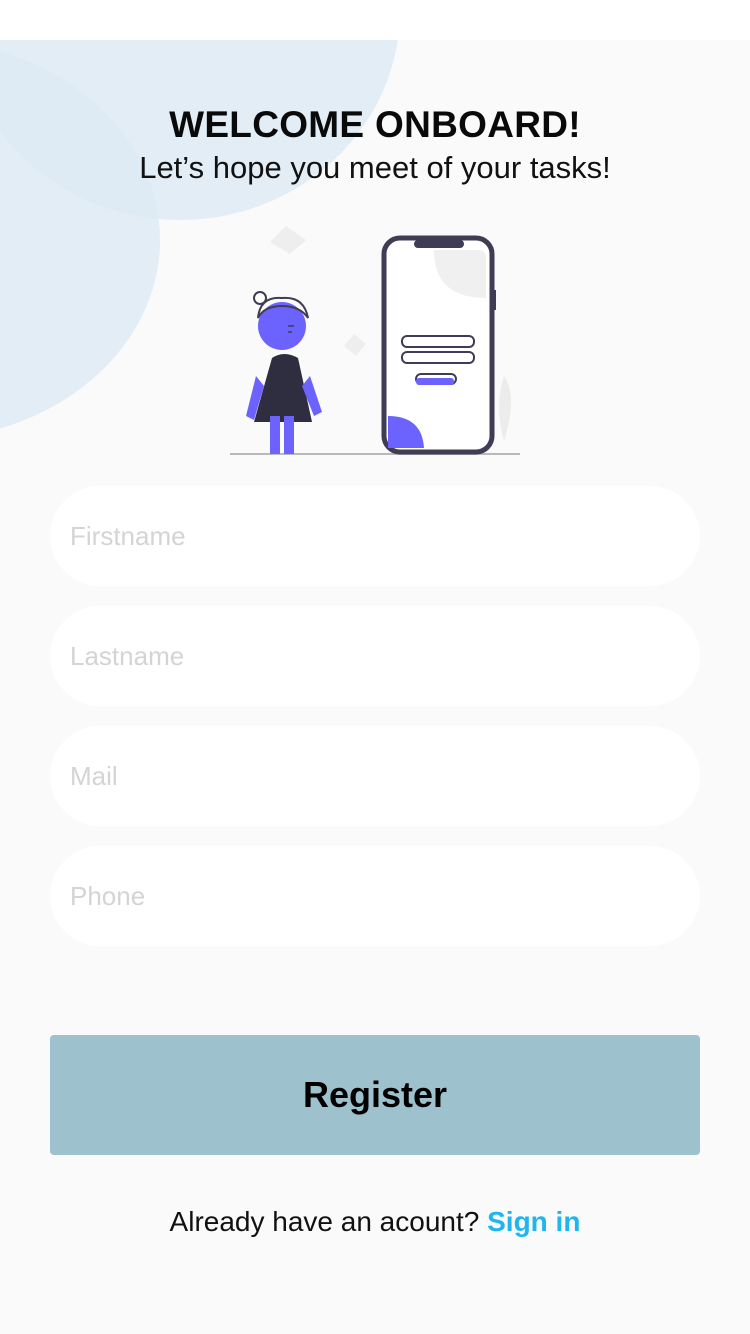 The width and height of the screenshot is (750, 1334). I want to click on page-title: WELCOME ONBOARD!, so click(375, 124).